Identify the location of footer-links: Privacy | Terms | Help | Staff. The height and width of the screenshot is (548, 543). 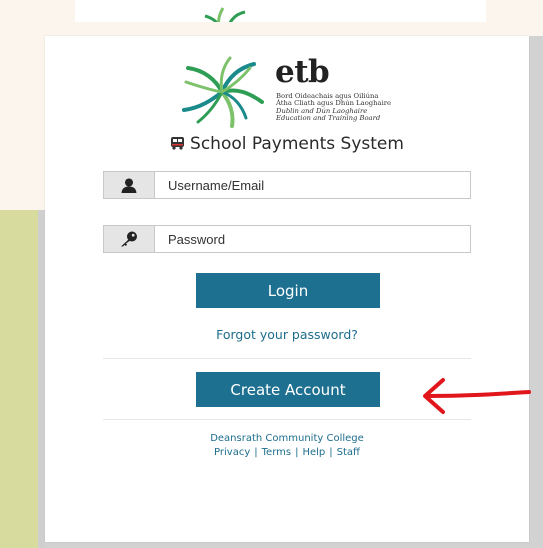
(287, 452).